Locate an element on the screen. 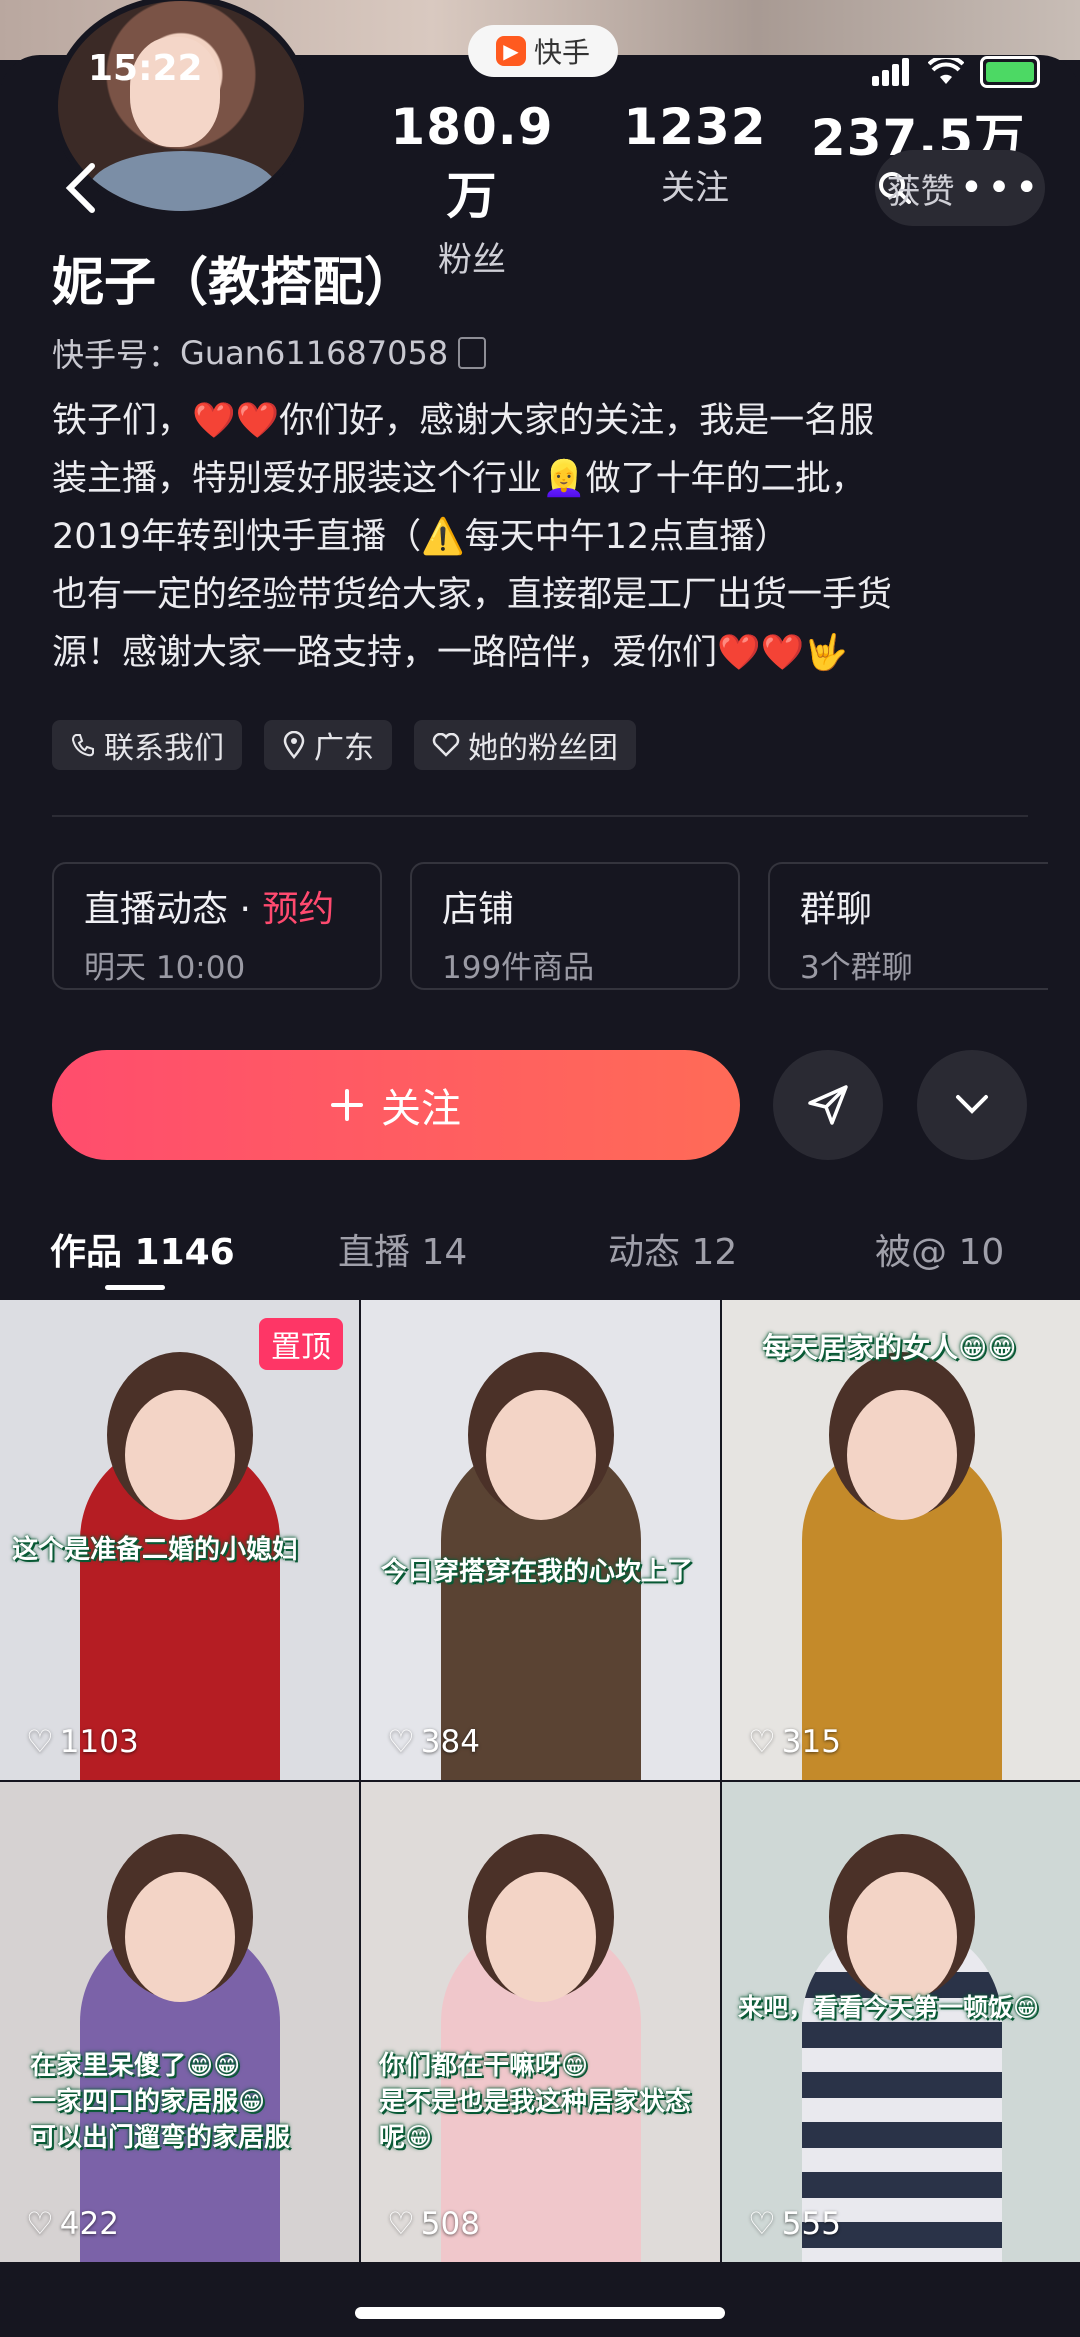  more-icon: ••• is located at coordinates (1001, 188).